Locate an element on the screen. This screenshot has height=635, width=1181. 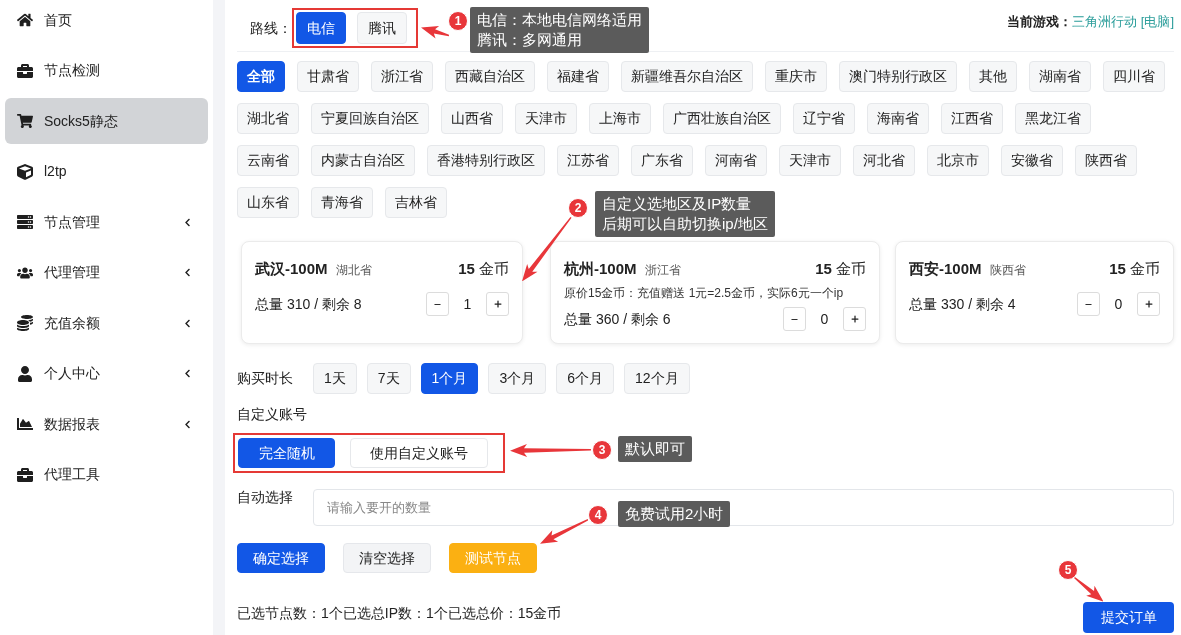
action-button: 清空选择 is located at coordinates (387, 558).